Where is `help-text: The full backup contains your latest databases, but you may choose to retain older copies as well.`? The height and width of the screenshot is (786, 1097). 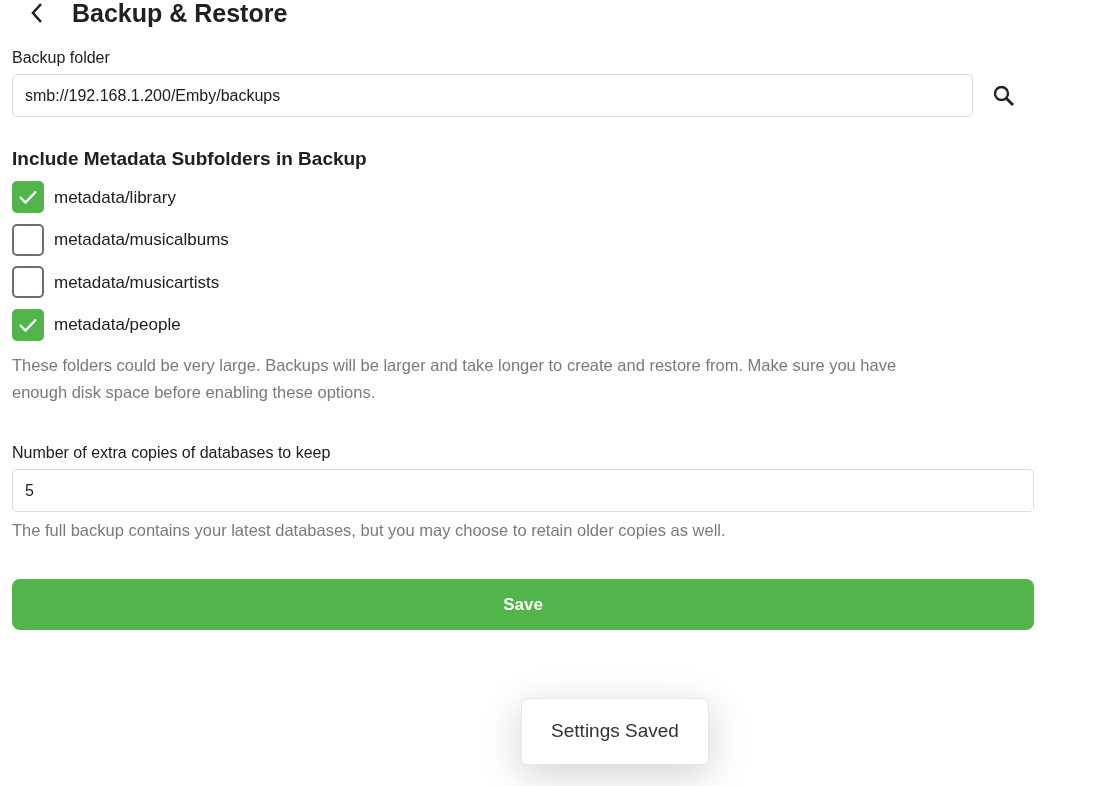
help-text: The full backup contains your latest databases, but you may choose to retain older copies as well. is located at coordinates (369, 530).